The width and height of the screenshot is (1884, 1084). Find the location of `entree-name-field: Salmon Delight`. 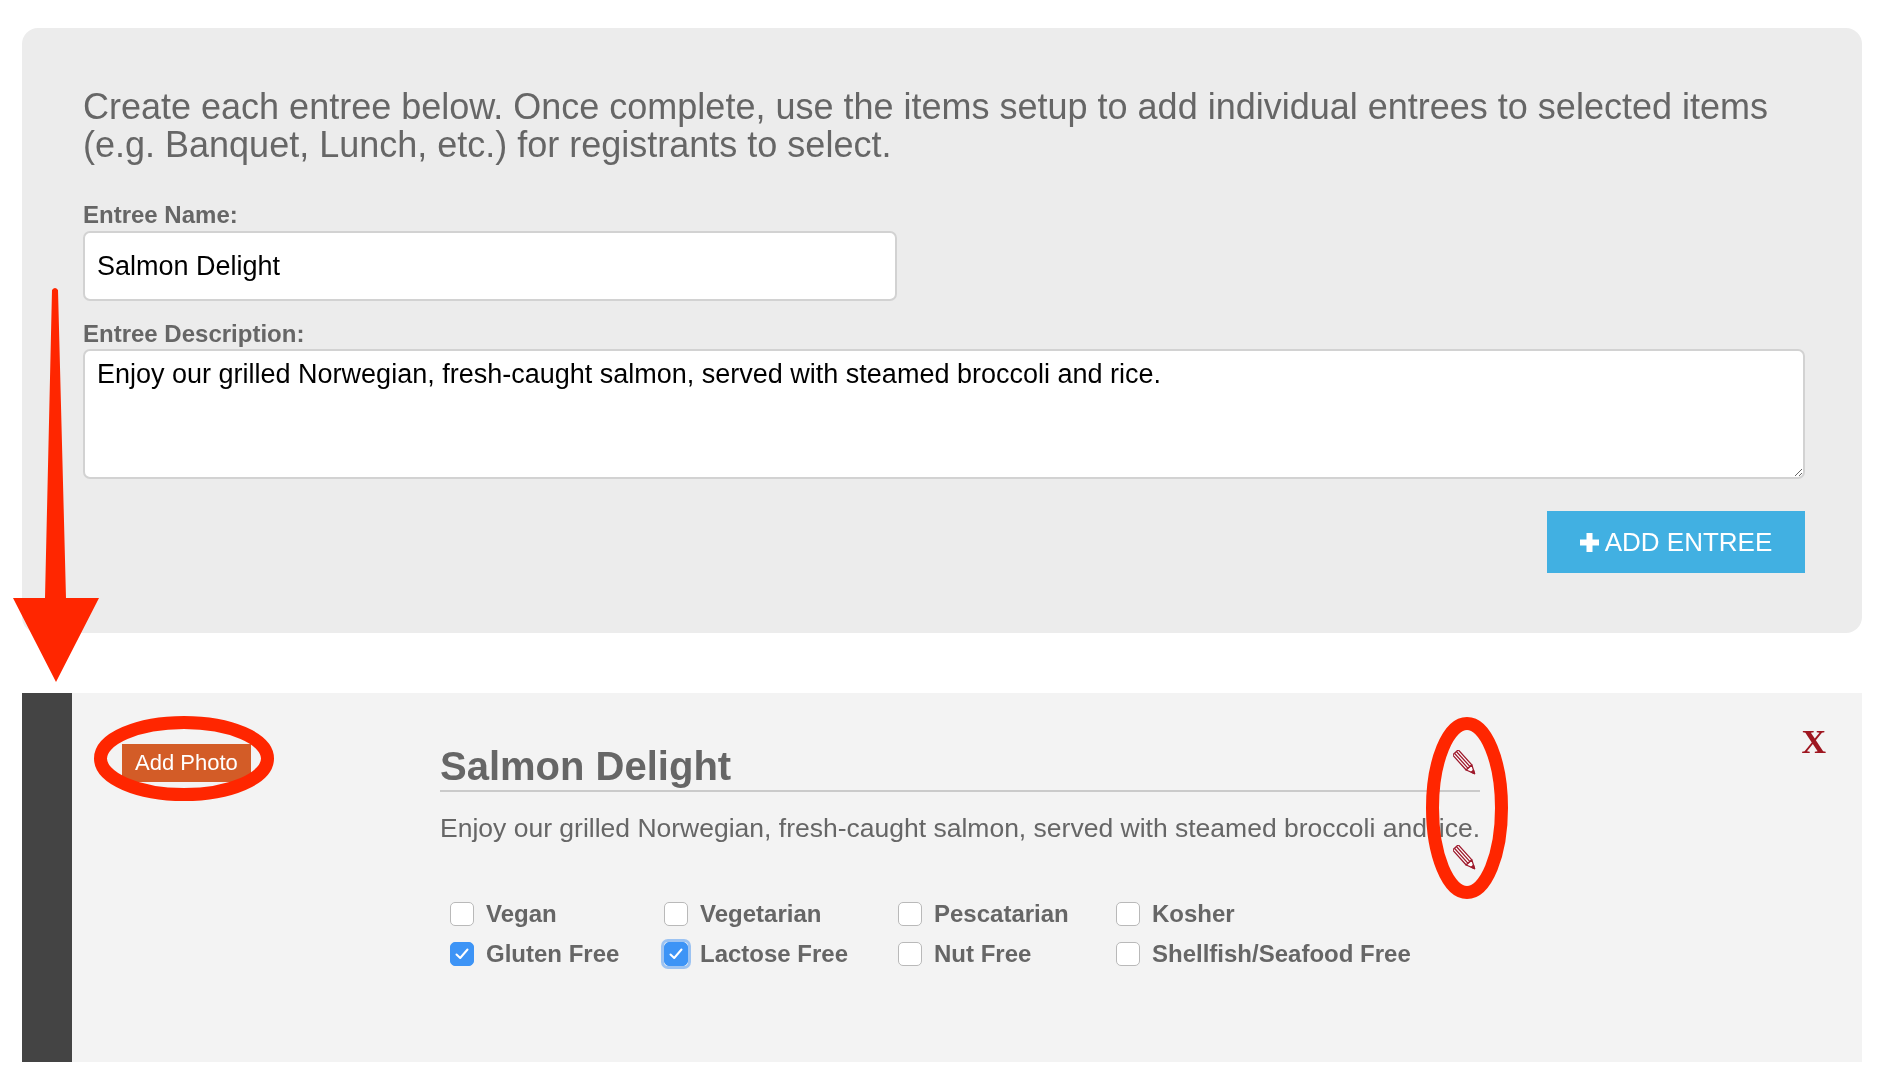

entree-name-field: Salmon Delight is located at coordinates (490, 266).